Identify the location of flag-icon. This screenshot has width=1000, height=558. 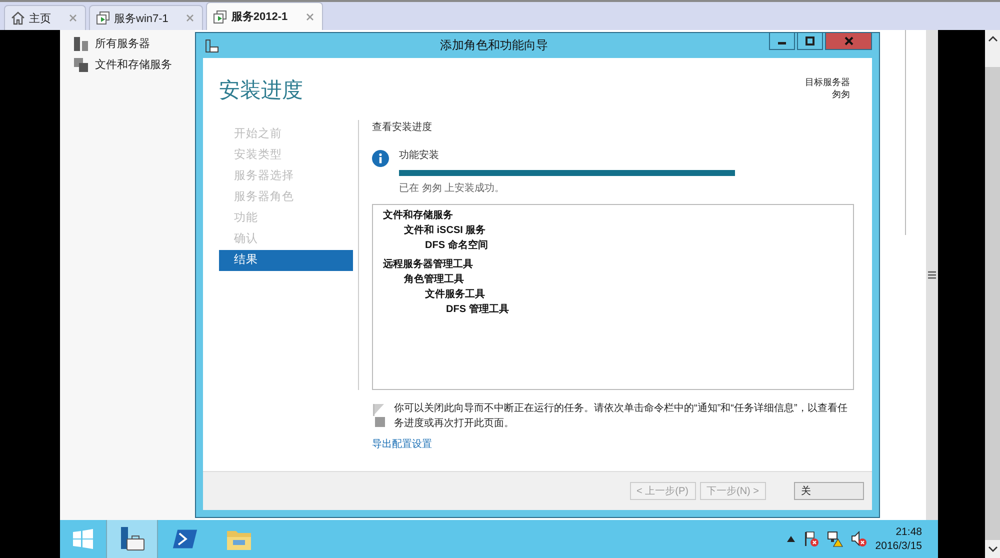
(379, 416).